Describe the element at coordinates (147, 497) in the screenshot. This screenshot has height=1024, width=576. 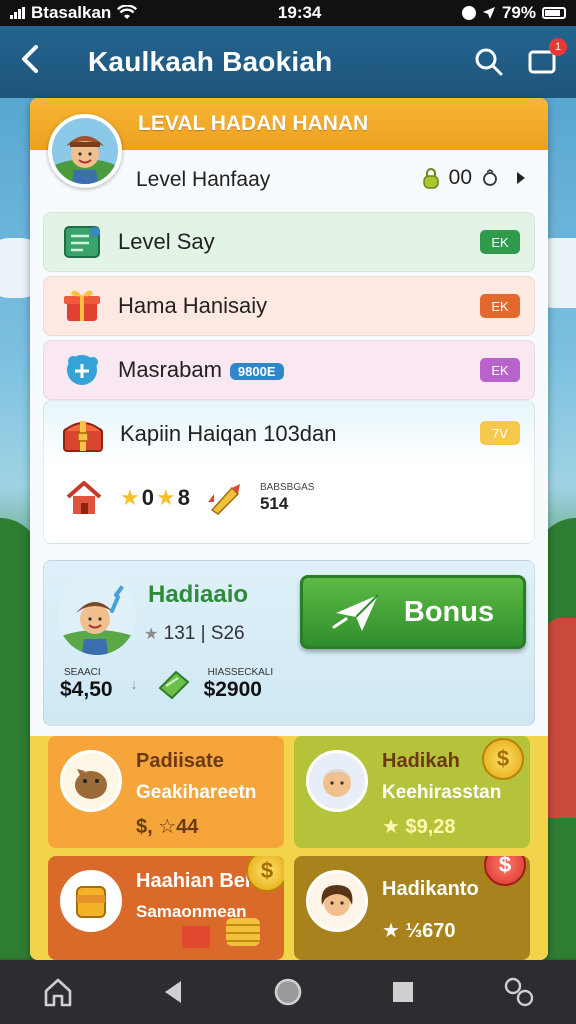
I see `stars-value: 0` at that location.